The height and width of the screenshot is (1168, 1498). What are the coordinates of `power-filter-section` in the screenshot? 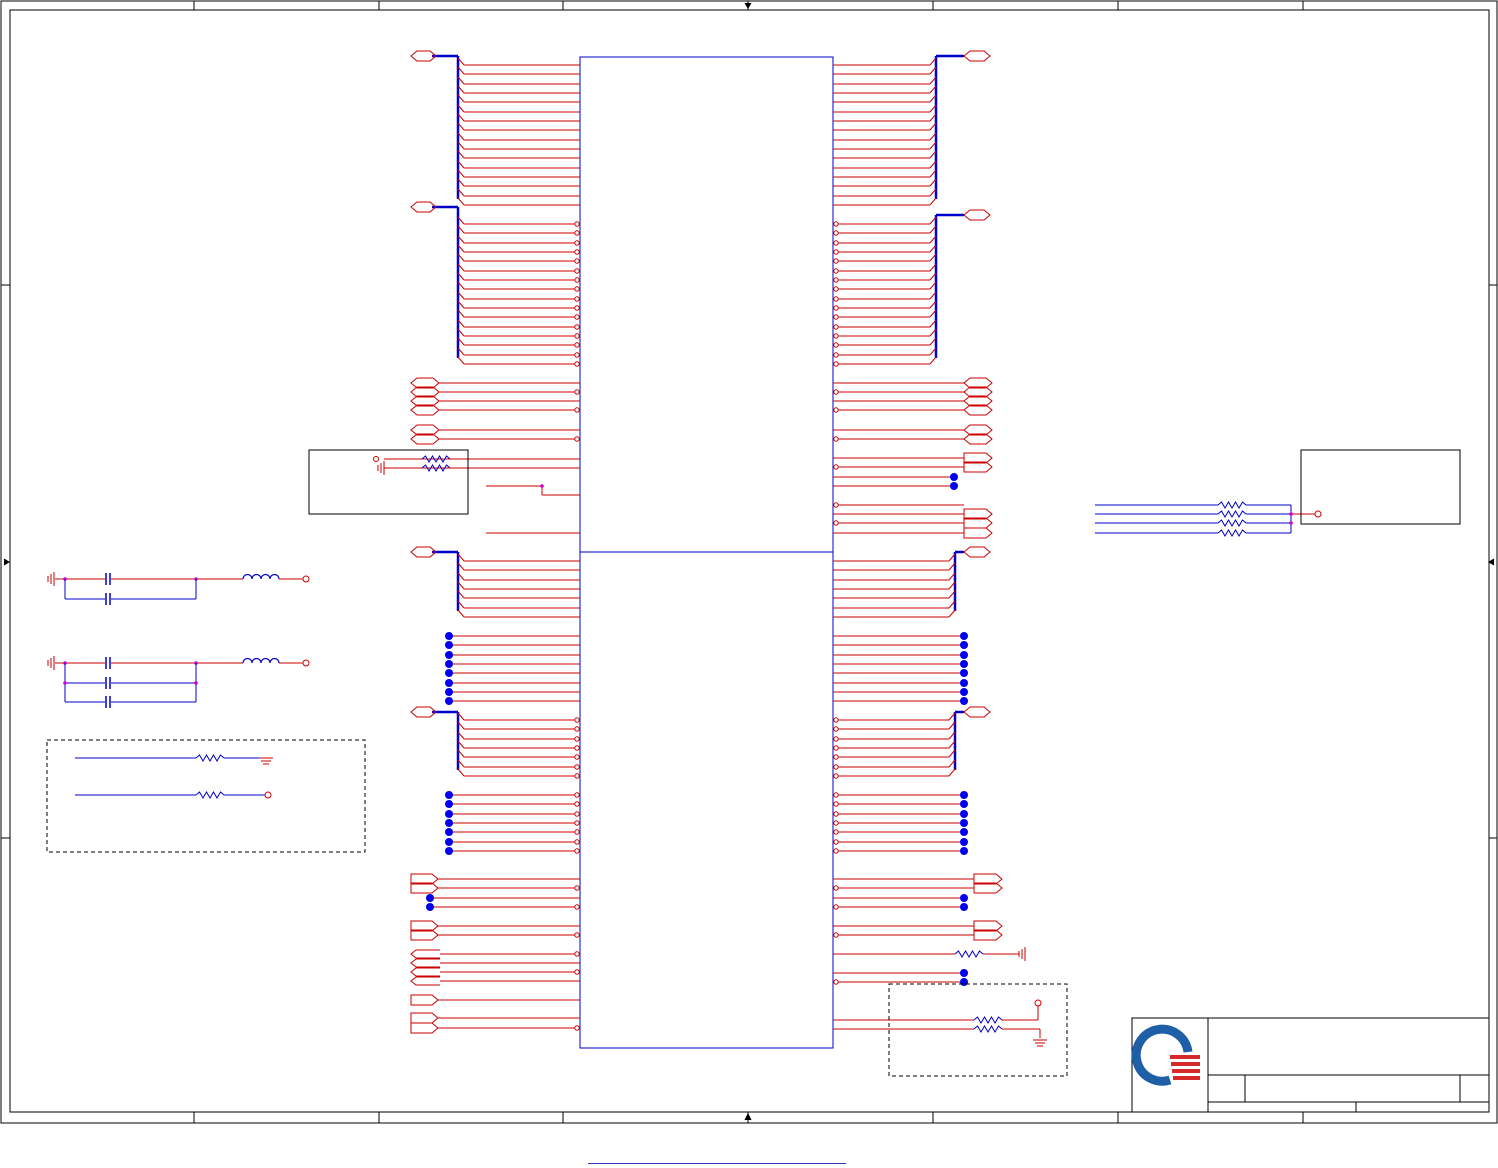 It's located at (178, 640).